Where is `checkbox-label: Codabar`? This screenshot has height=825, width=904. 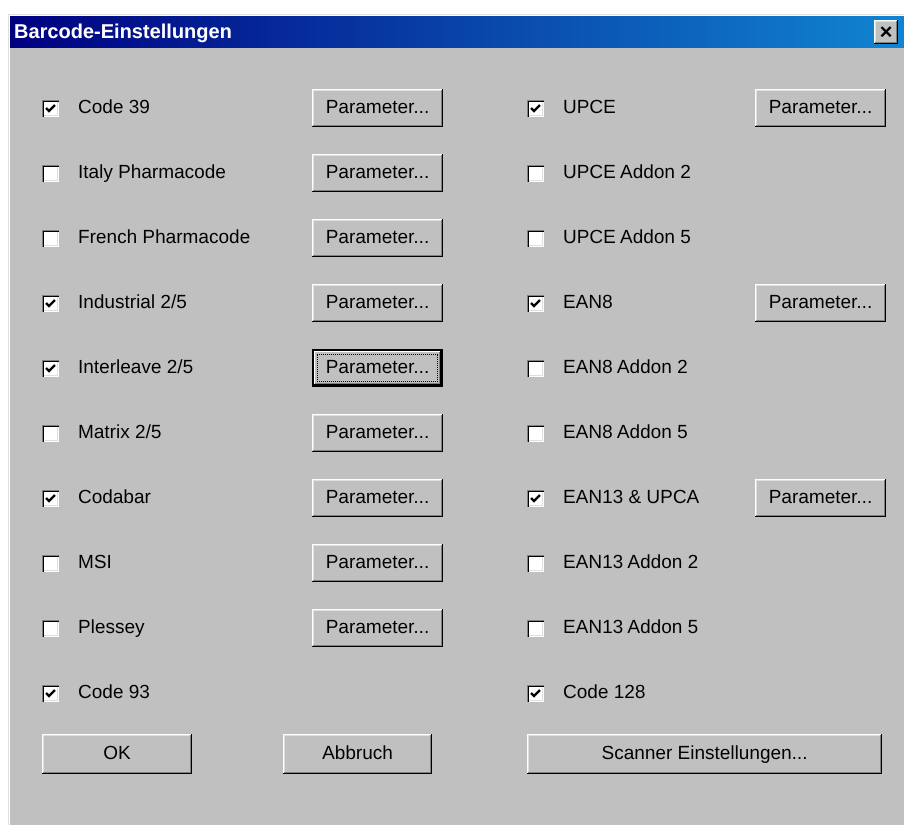 checkbox-label: Codabar is located at coordinates (114, 498).